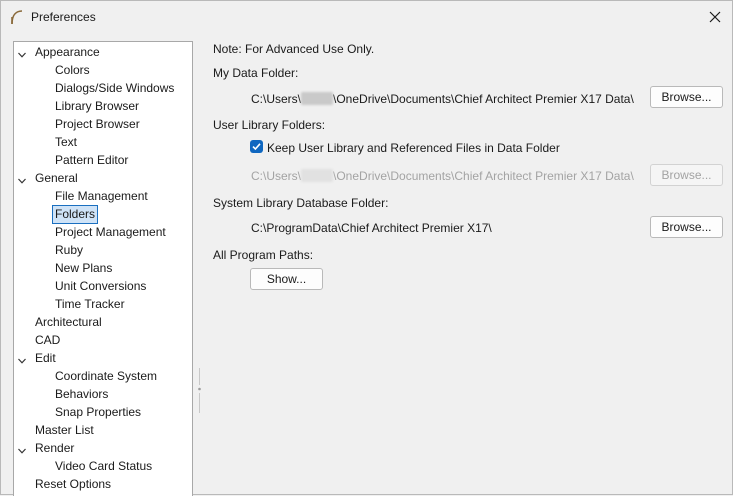 This screenshot has width=733, height=496. I want to click on tree-item-text: Text, so click(66, 142).